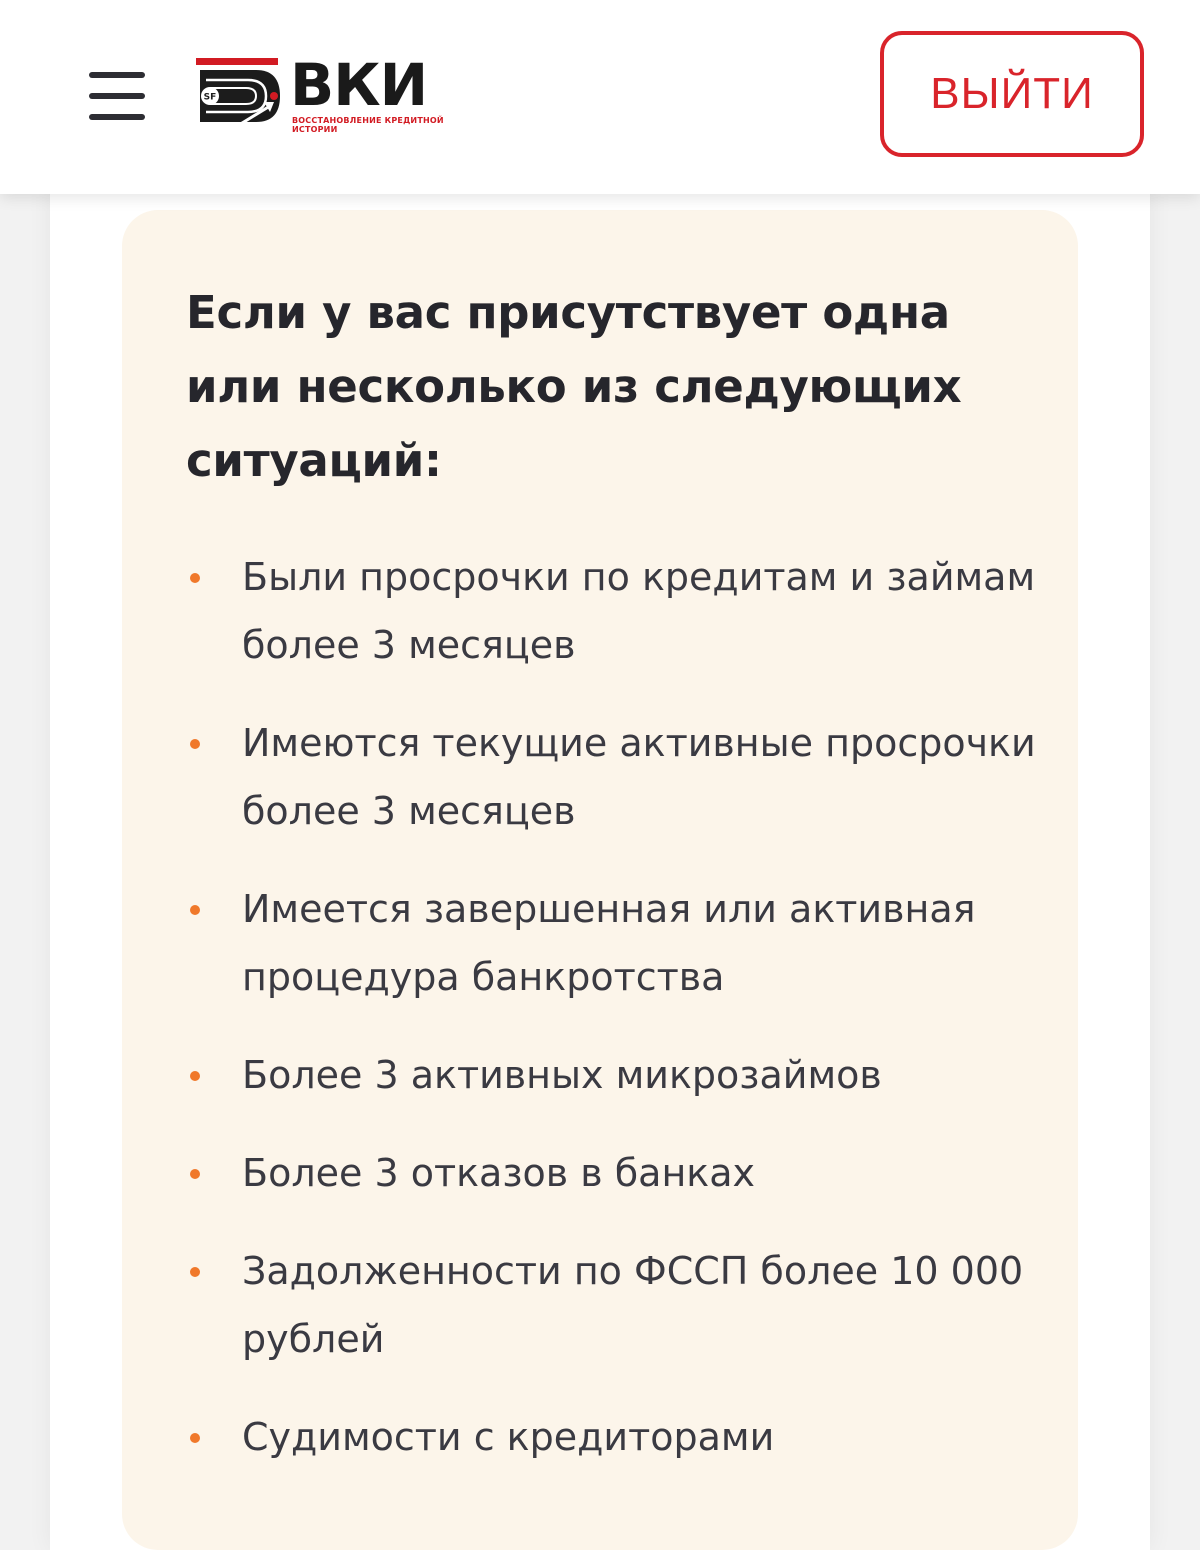 Image resolution: width=1200 pixels, height=1550 pixels. What do you see at coordinates (508, 1437) in the screenshot?
I see `list-item-text: Судимости с кредиторами` at bounding box center [508, 1437].